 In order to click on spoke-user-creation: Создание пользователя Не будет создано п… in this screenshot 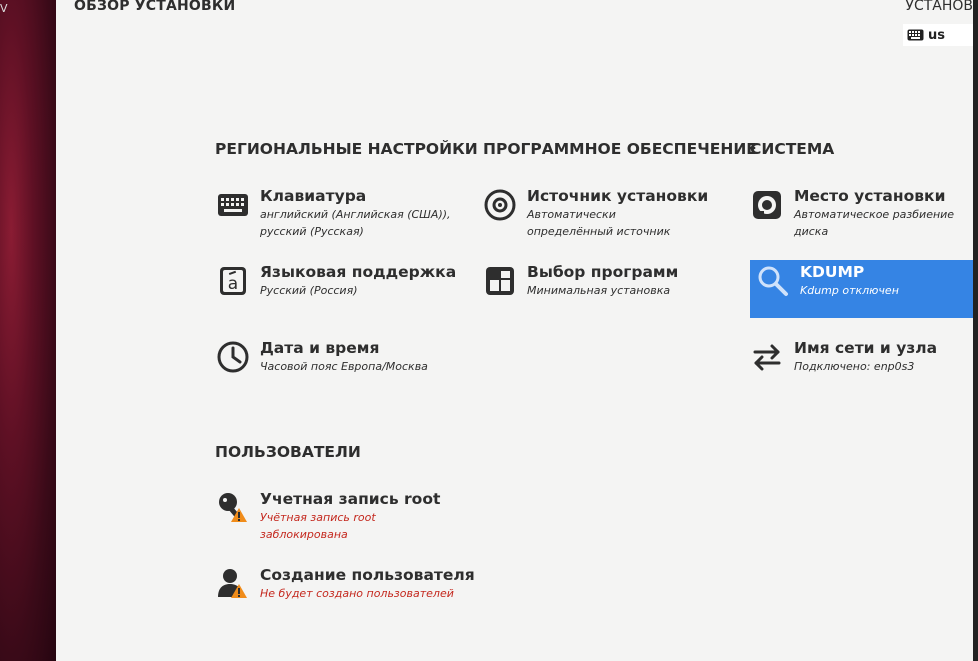, I will do `click(356, 583)`.